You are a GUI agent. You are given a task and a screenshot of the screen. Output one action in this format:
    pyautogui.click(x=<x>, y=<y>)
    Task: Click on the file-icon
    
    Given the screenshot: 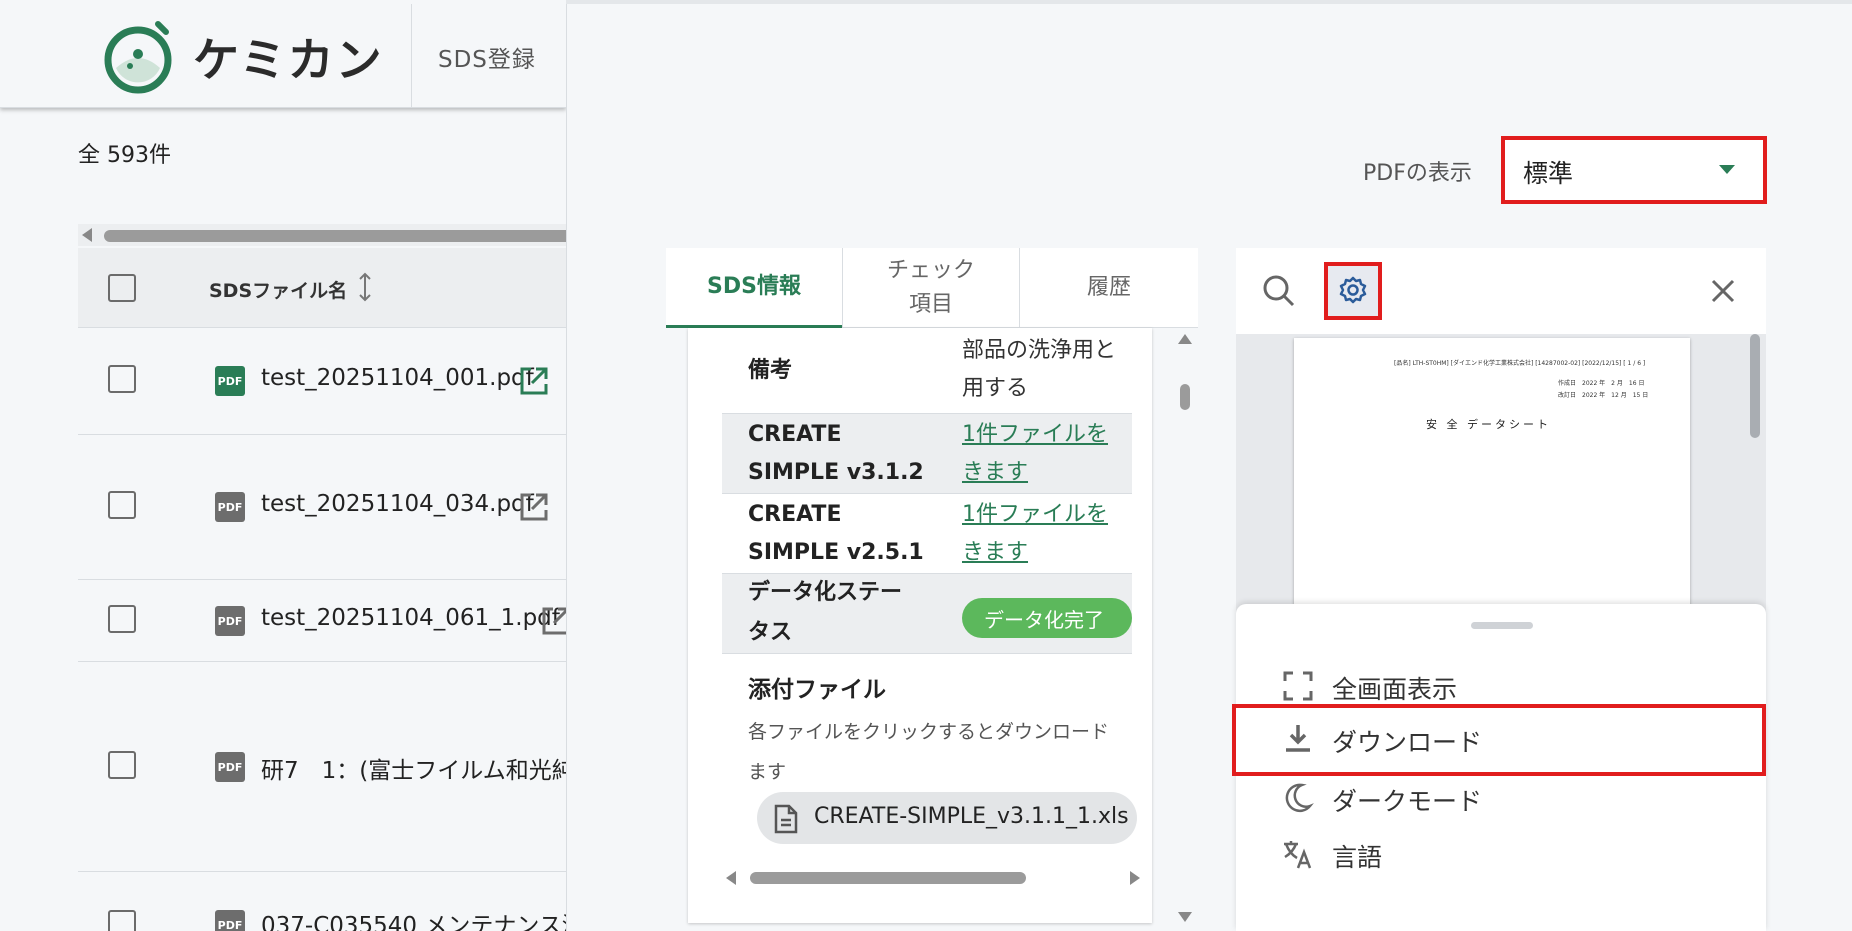 What is the action you would take?
    pyautogui.click(x=786, y=819)
    